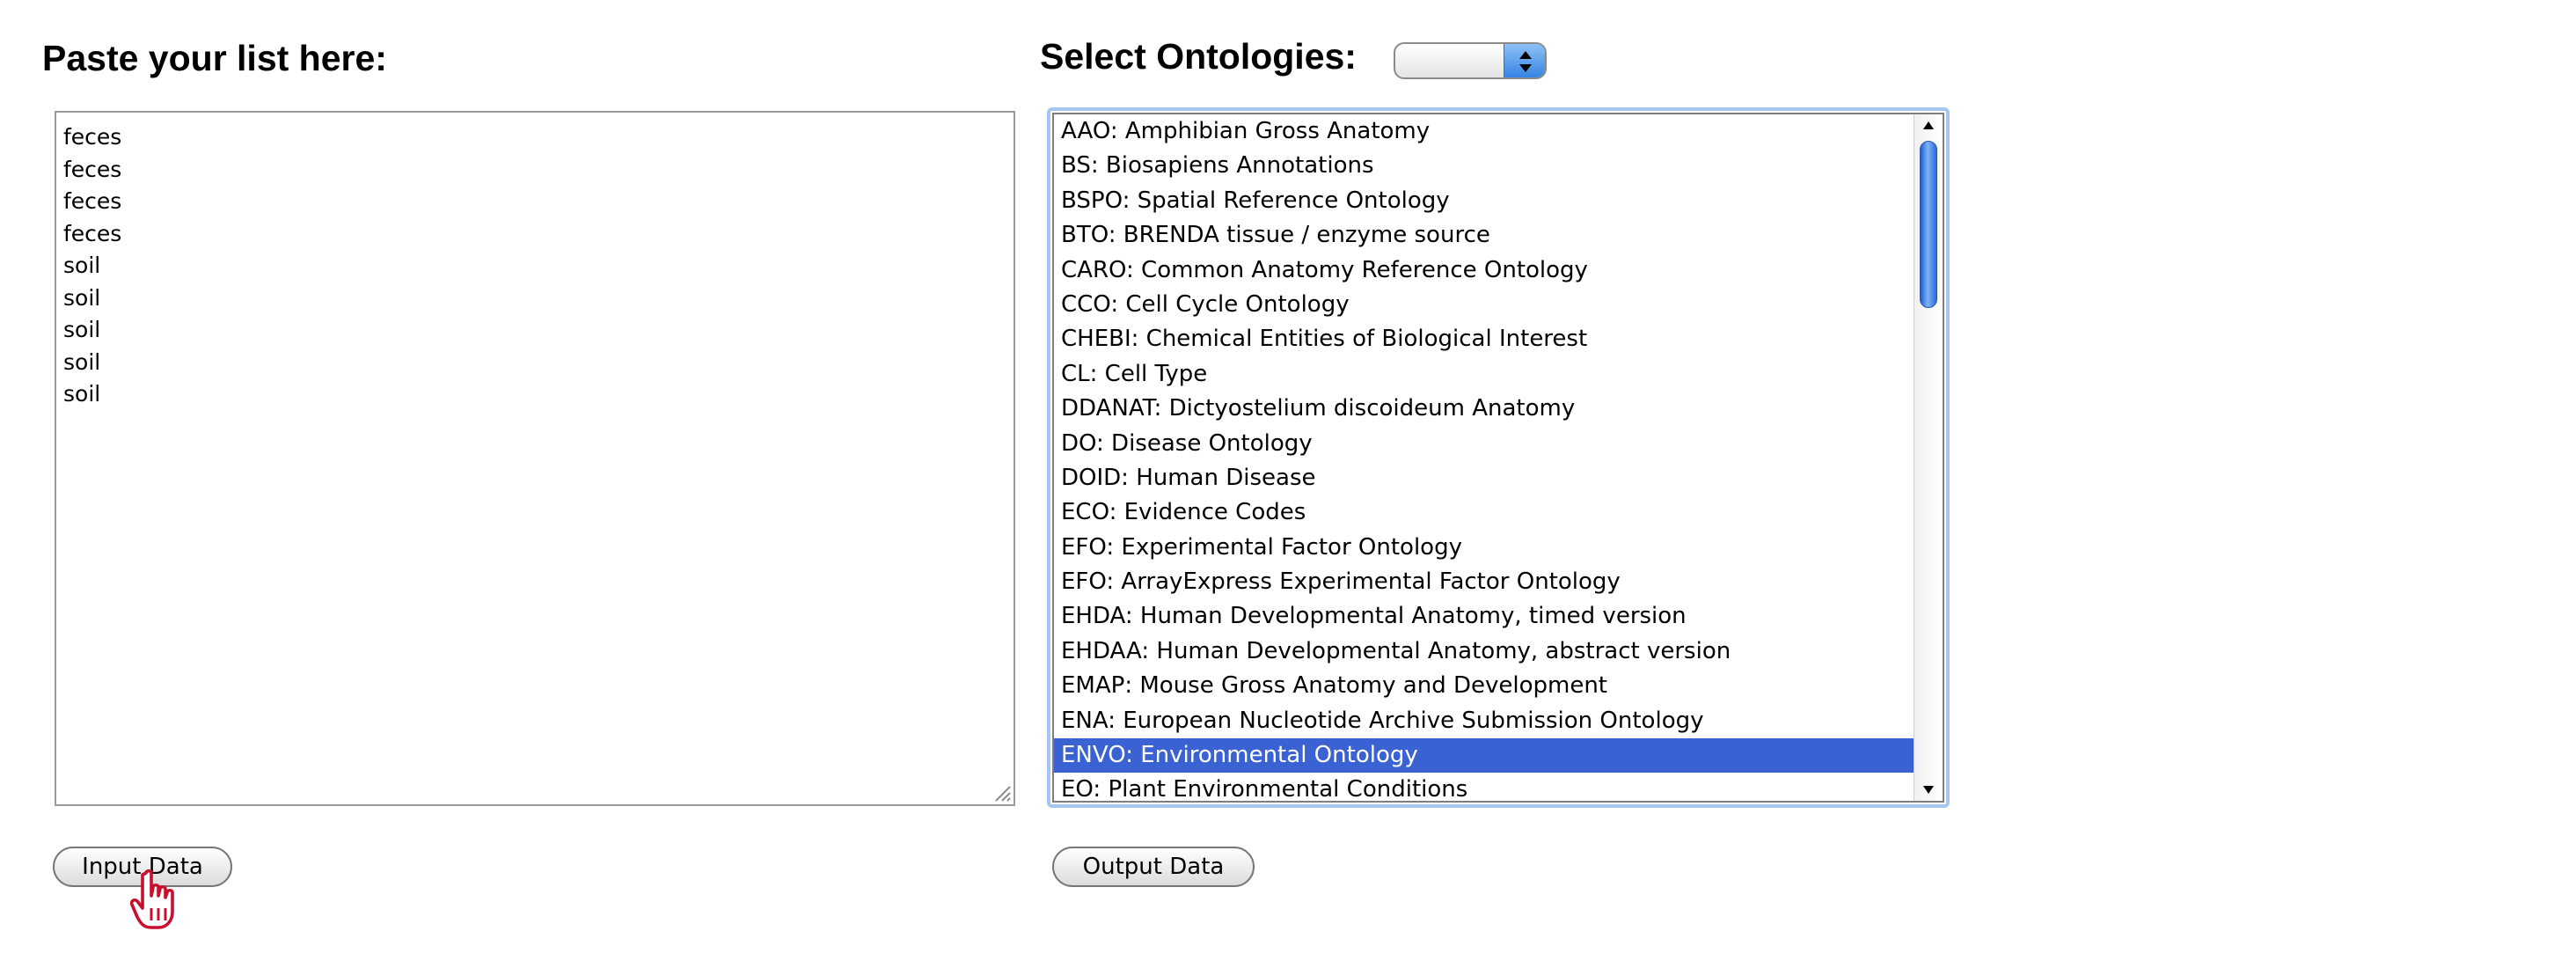 This screenshot has height=968, width=2576. Describe the element at coordinates (1484, 201) in the screenshot. I see `ontology-option: BSPO: Spatial Reference Ontology` at that location.